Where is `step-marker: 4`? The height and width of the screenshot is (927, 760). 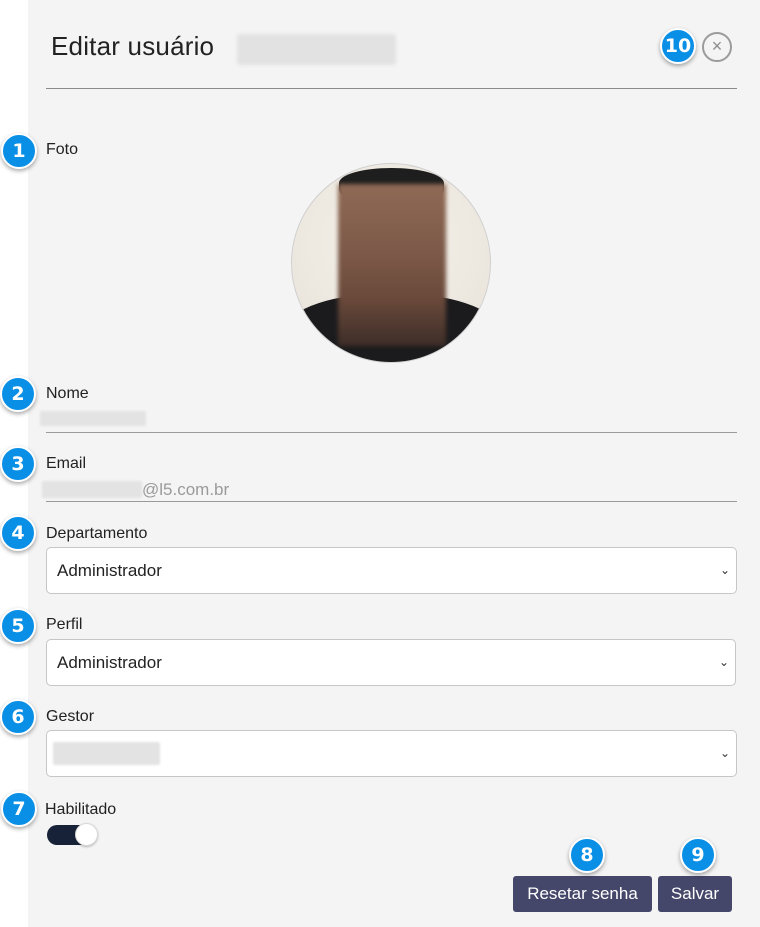
step-marker: 4 is located at coordinates (18, 533).